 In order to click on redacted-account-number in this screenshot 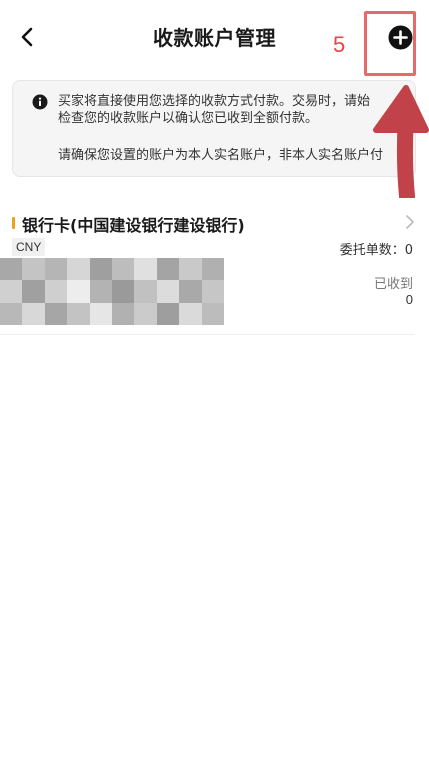, I will do `click(112, 291)`.